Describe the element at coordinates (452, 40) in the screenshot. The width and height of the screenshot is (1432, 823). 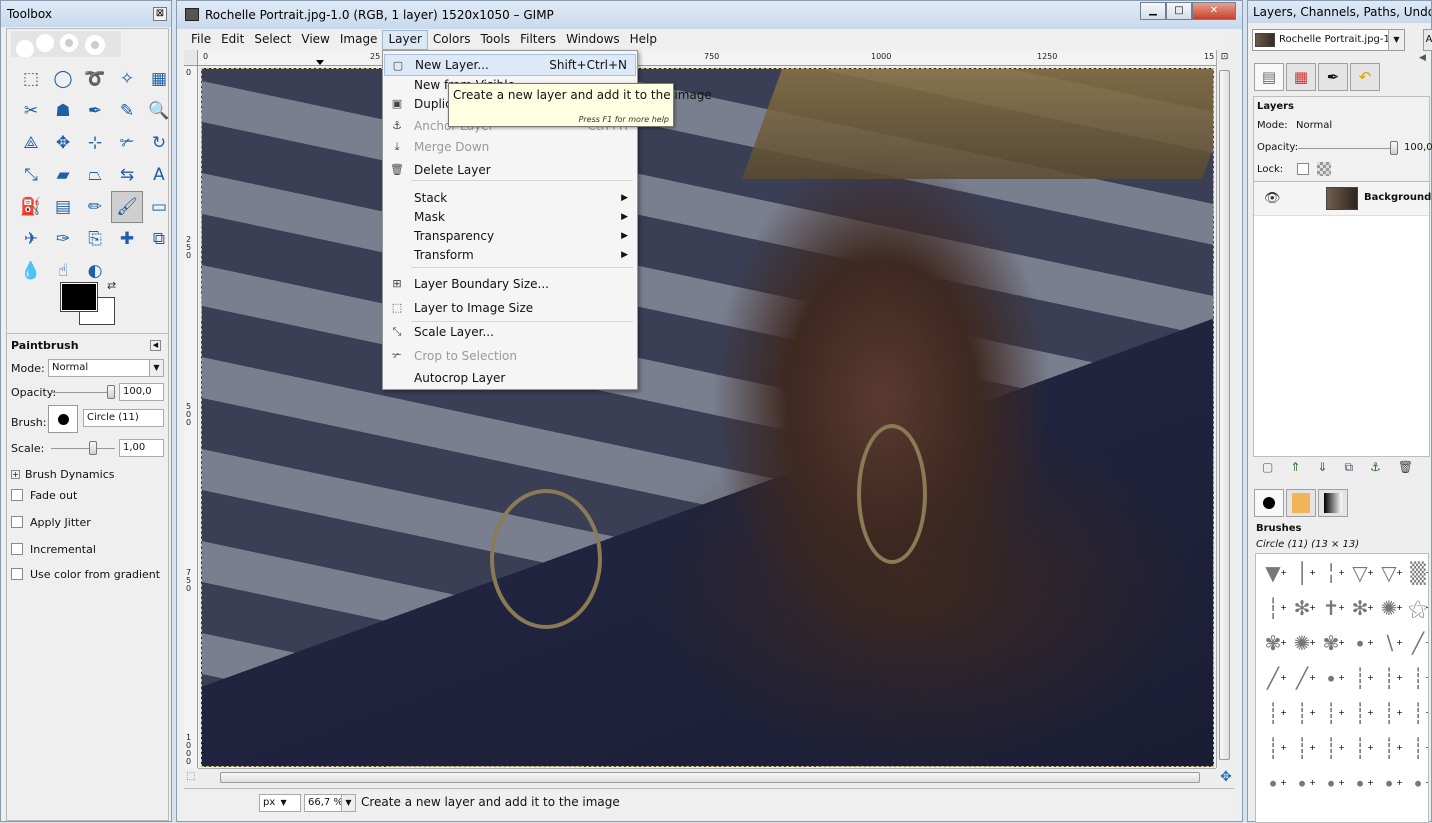
I see `menu-colors: Colors` at that location.